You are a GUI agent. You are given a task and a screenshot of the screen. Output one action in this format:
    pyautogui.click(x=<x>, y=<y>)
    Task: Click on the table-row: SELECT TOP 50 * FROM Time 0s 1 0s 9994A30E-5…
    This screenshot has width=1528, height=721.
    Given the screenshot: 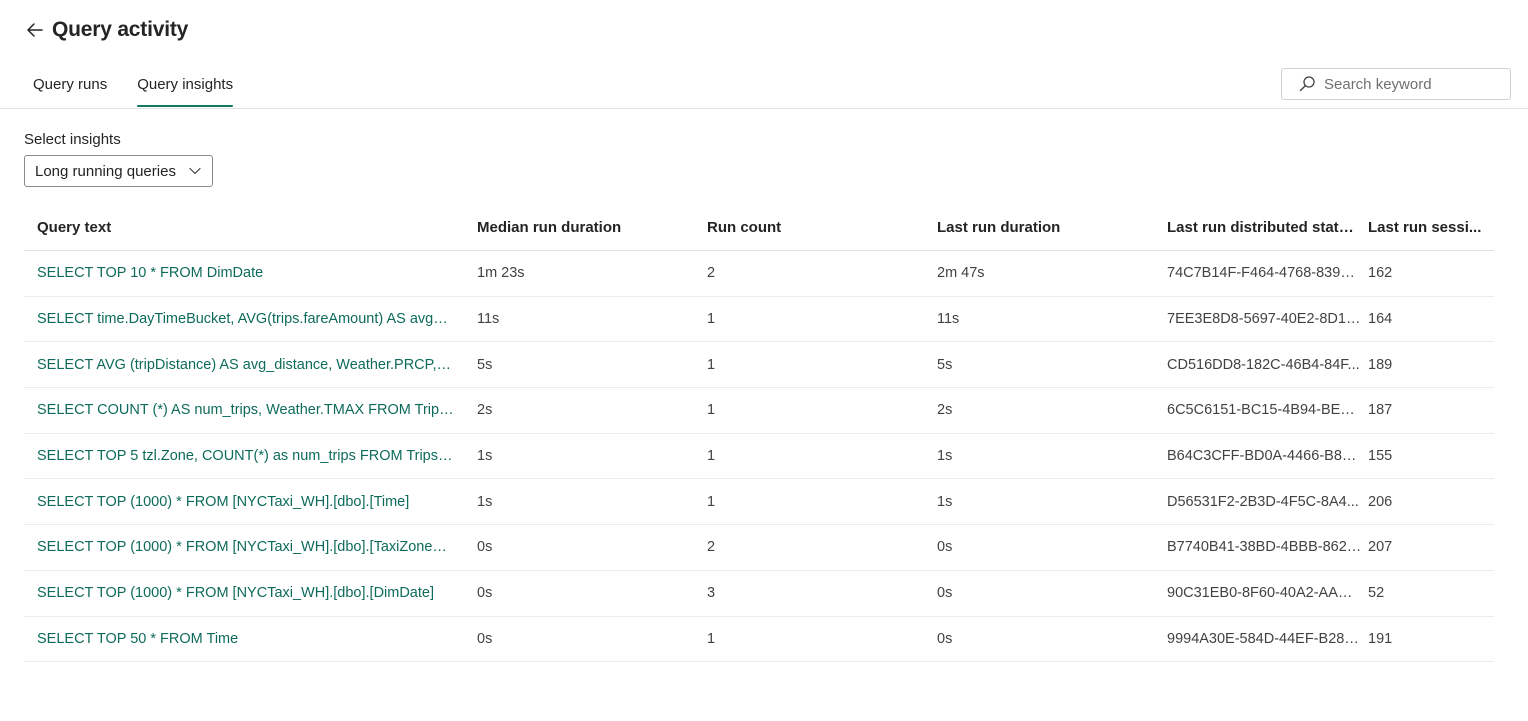 What is the action you would take?
    pyautogui.click(x=759, y=640)
    